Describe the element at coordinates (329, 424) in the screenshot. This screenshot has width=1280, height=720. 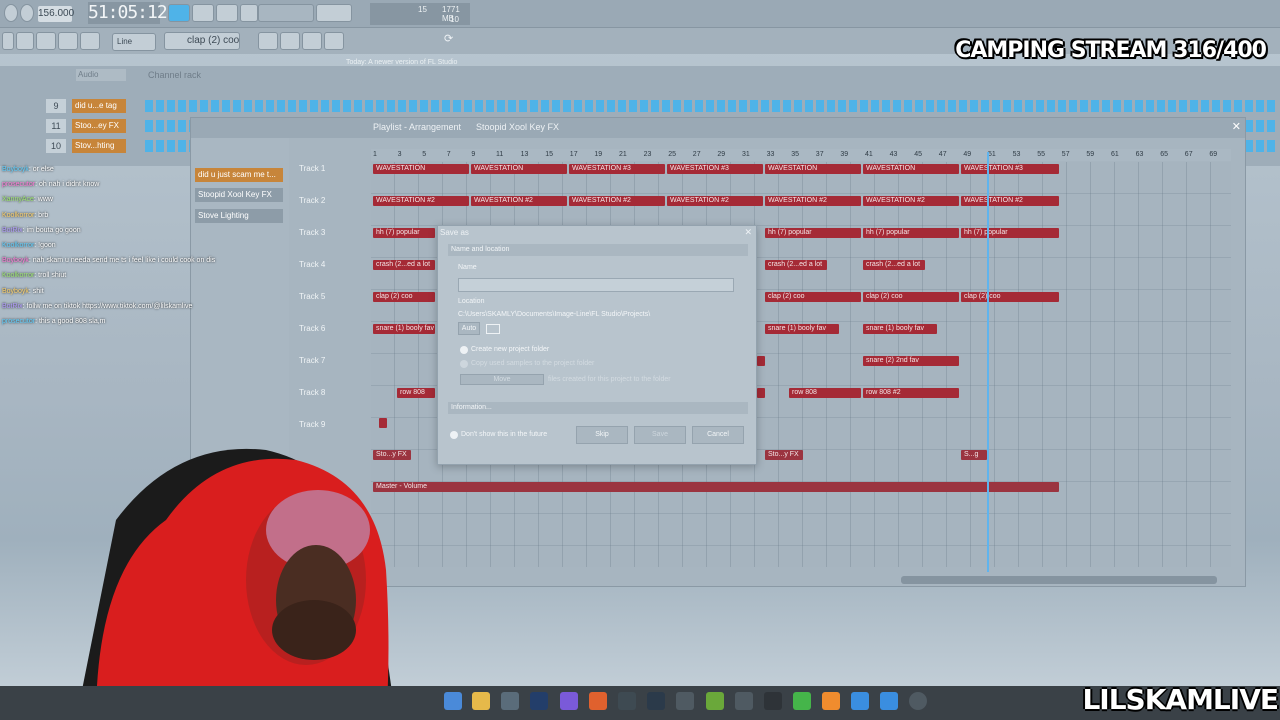
I see `track-label: Track 9` at that location.